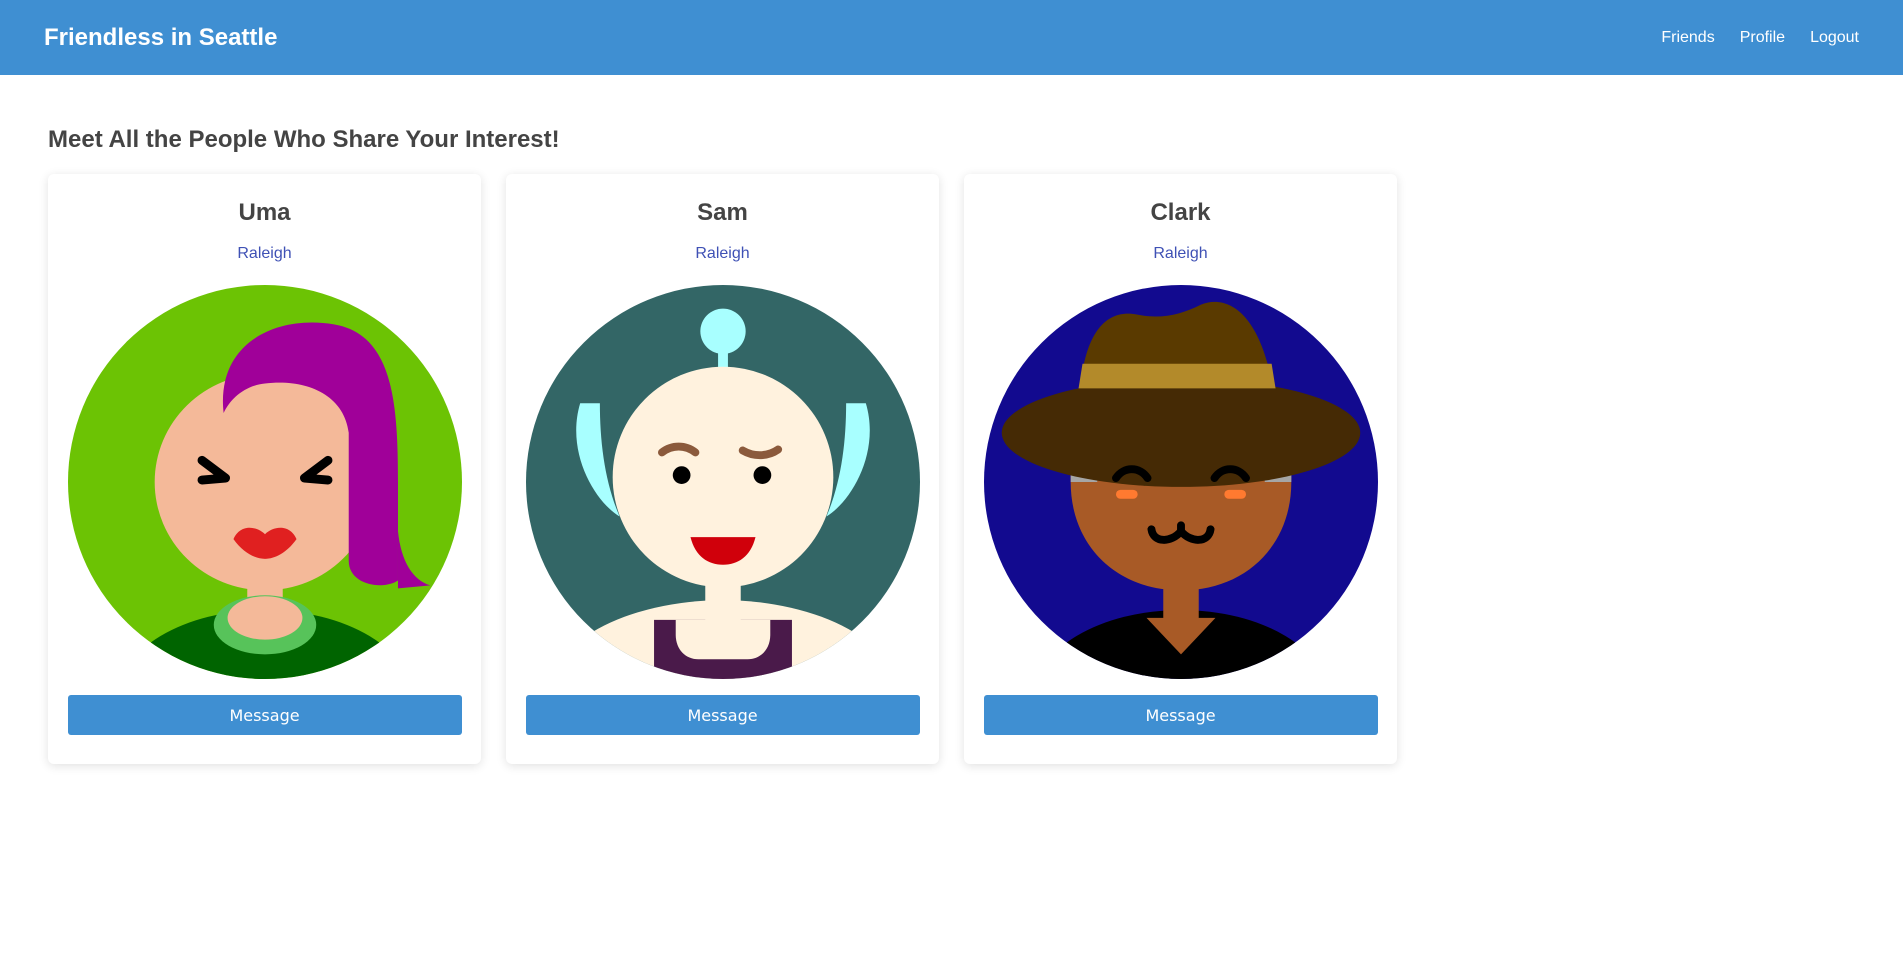 This screenshot has height=955, width=1903. I want to click on nav-link-logout: Logout, so click(1834, 38).